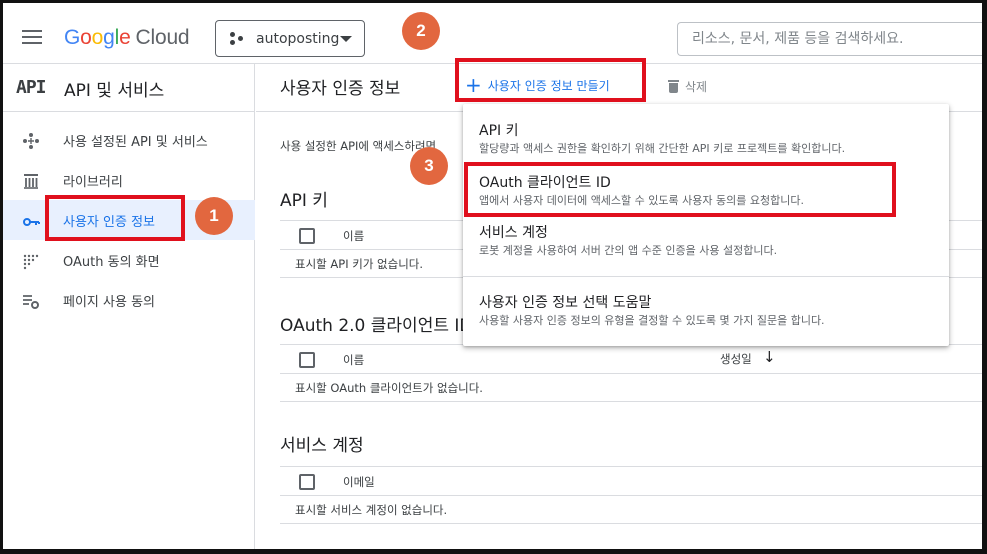 This screenshot has height=554, width=987. What do you see at coordinates (513, 233) in the screenshot?
I see `menu-item-title: 서비스 계정` at bounding box center [513, 233].